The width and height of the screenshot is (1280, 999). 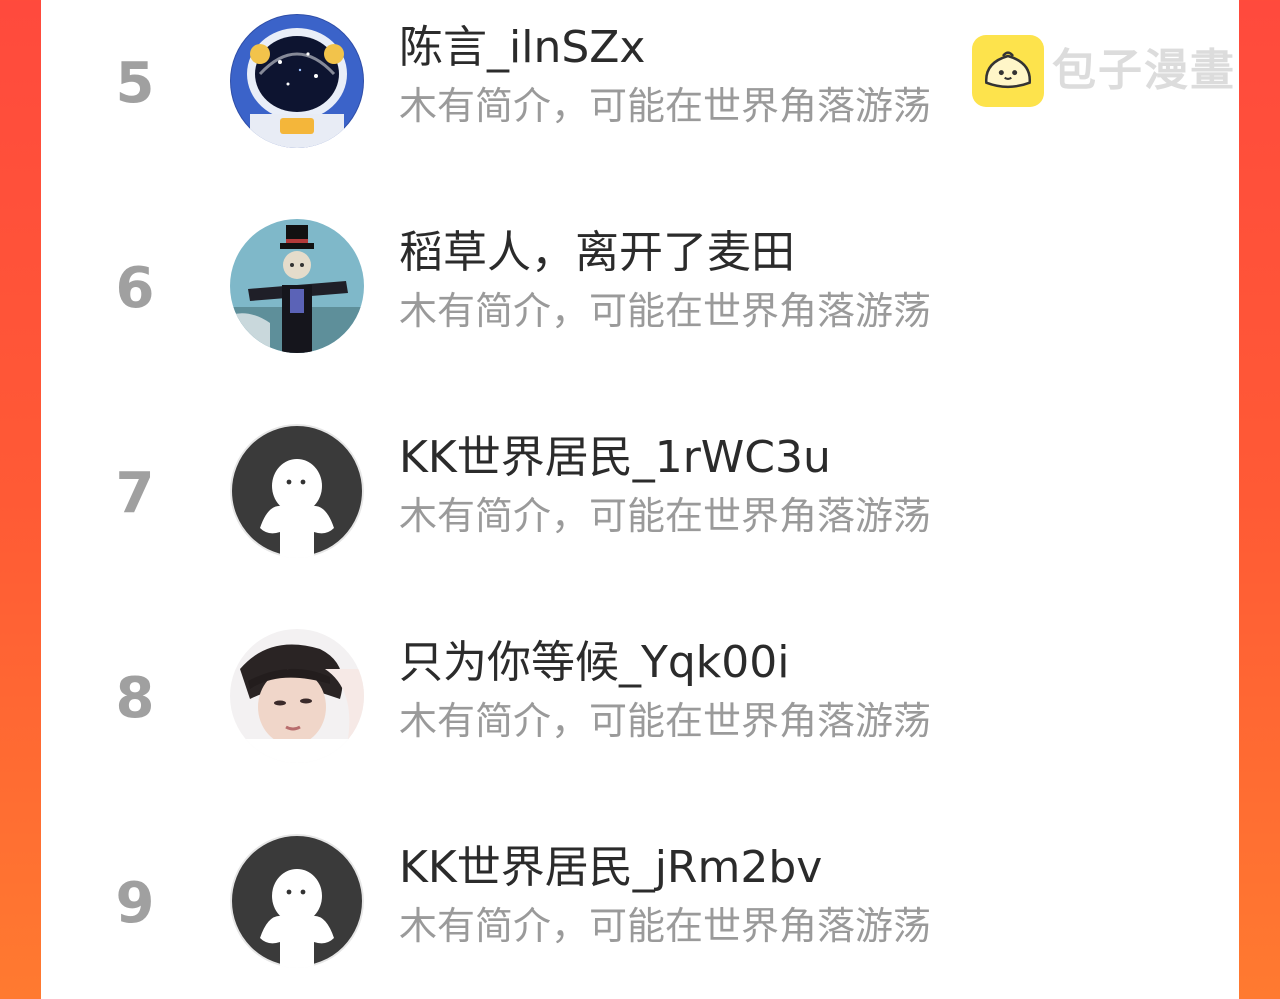 I want to click on scarecrow-avatar, so click(x=297, y=286).